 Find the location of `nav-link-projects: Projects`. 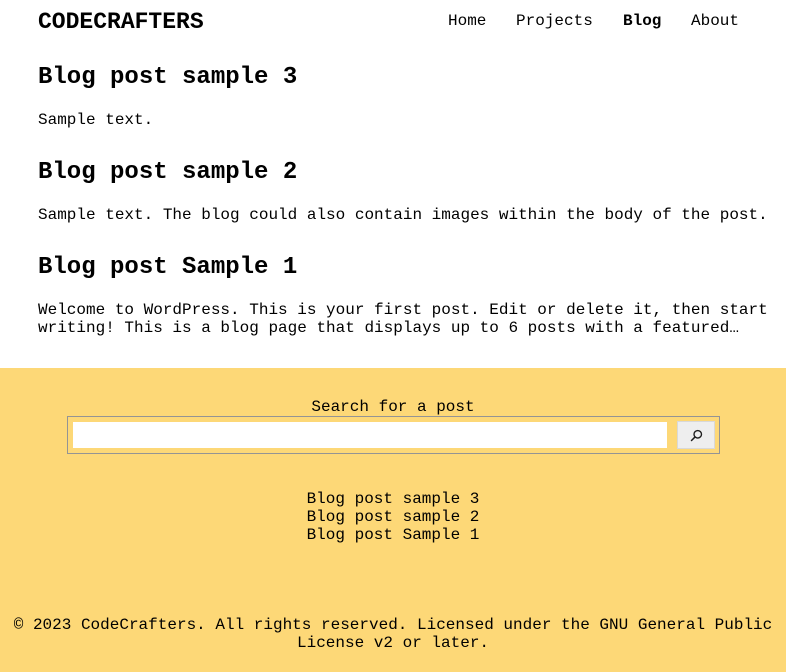

nav-link-projects: Projects is located at coordinates (554, 21).